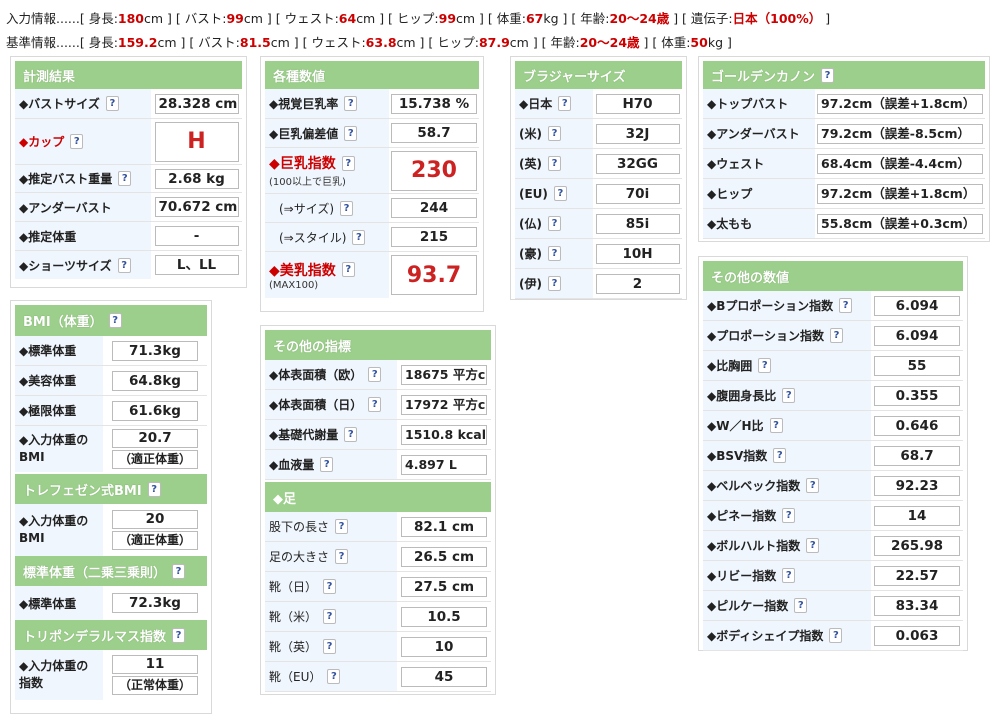  What do you see at coordinates (917, 455) in the screenshot?
I see `value-box: 68.7` at bounding box center [917, 455].